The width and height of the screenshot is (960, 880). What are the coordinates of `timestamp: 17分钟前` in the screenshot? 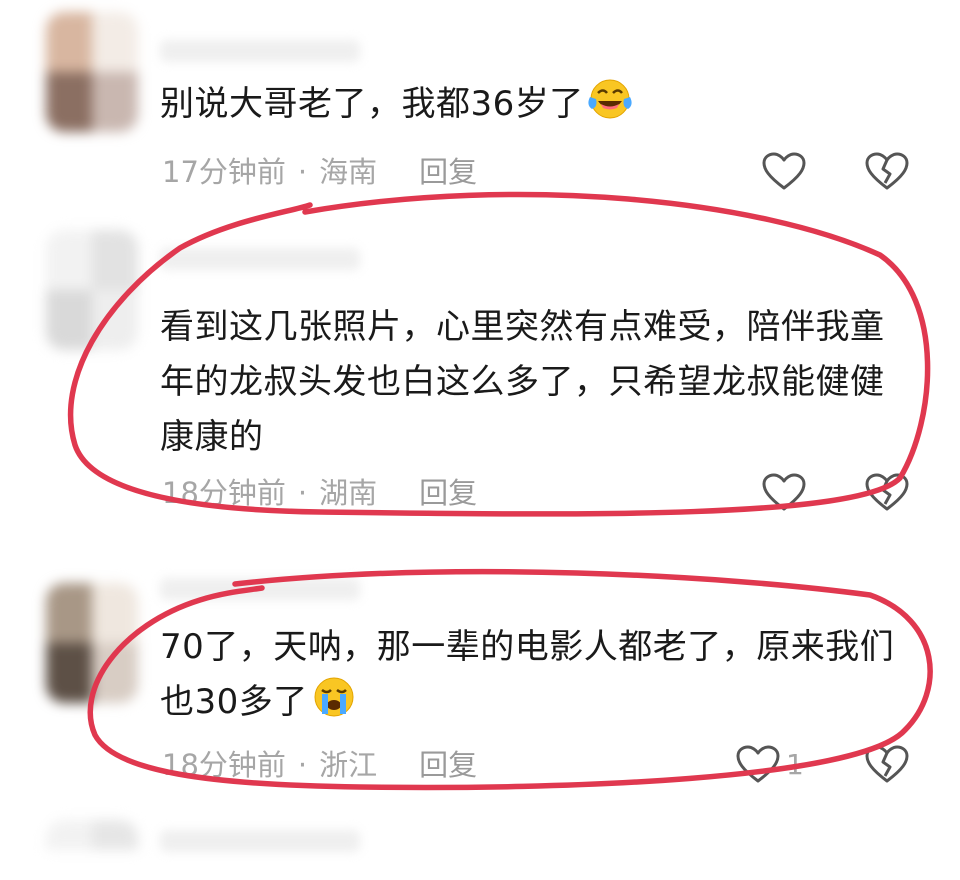 It's located at (224, 172).